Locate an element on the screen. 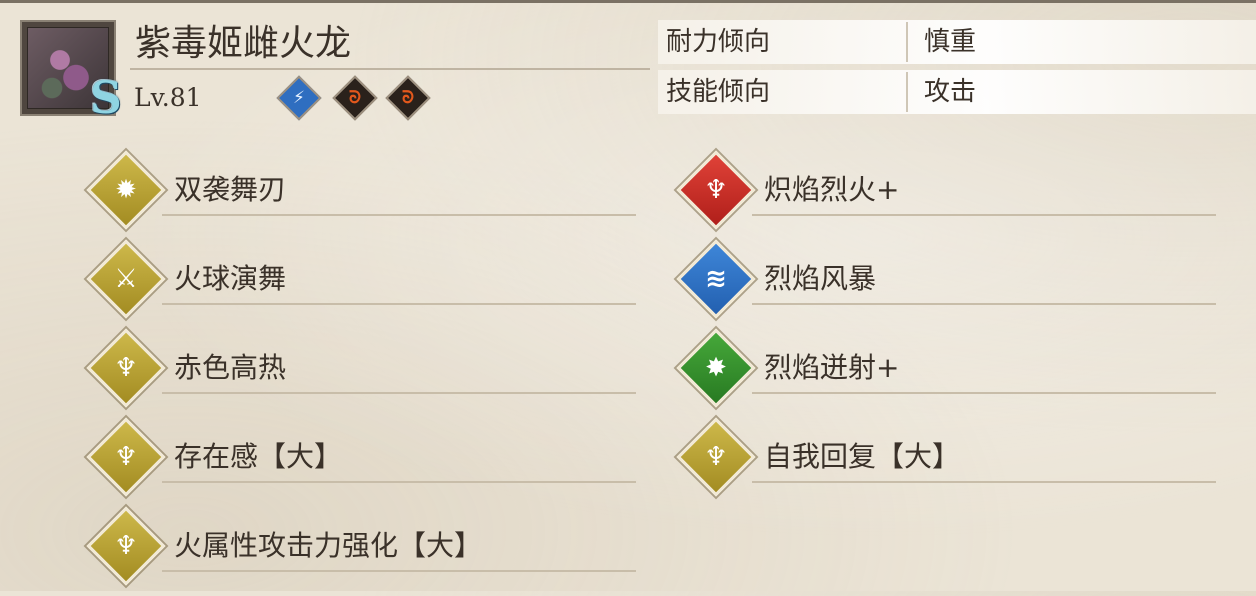 This screenshot has height=596, width=1256. skill-item: ✹ 双袭舞刃 is located at coordinates (361, 190).